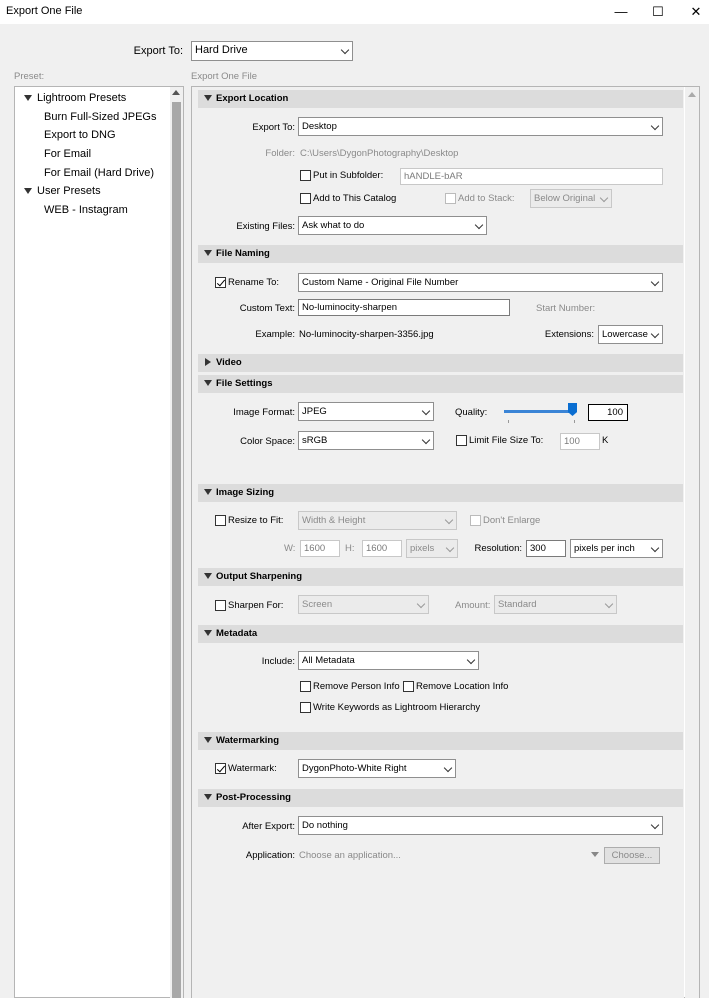  Describe the element at coordinates (267, 441) in the screenshot. I see `color-space-label: Color Space:` at that location.